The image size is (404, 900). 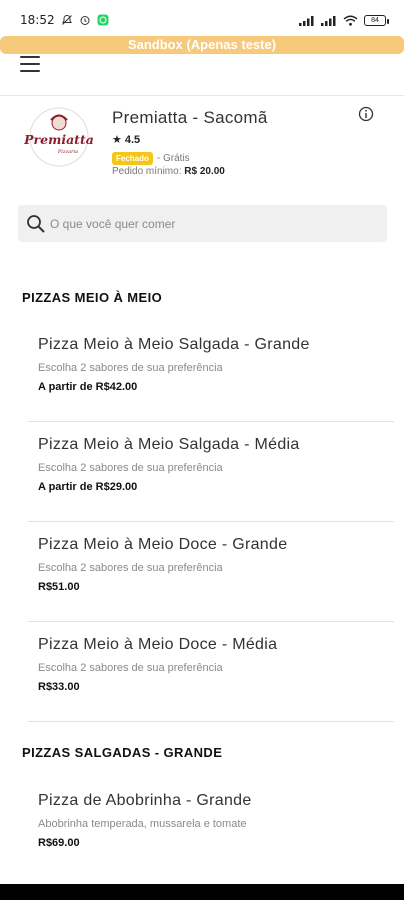 What do you see at coordinates (36, 223) in the screenshot?
I see `search-icon` at bounding box center [36, 223].